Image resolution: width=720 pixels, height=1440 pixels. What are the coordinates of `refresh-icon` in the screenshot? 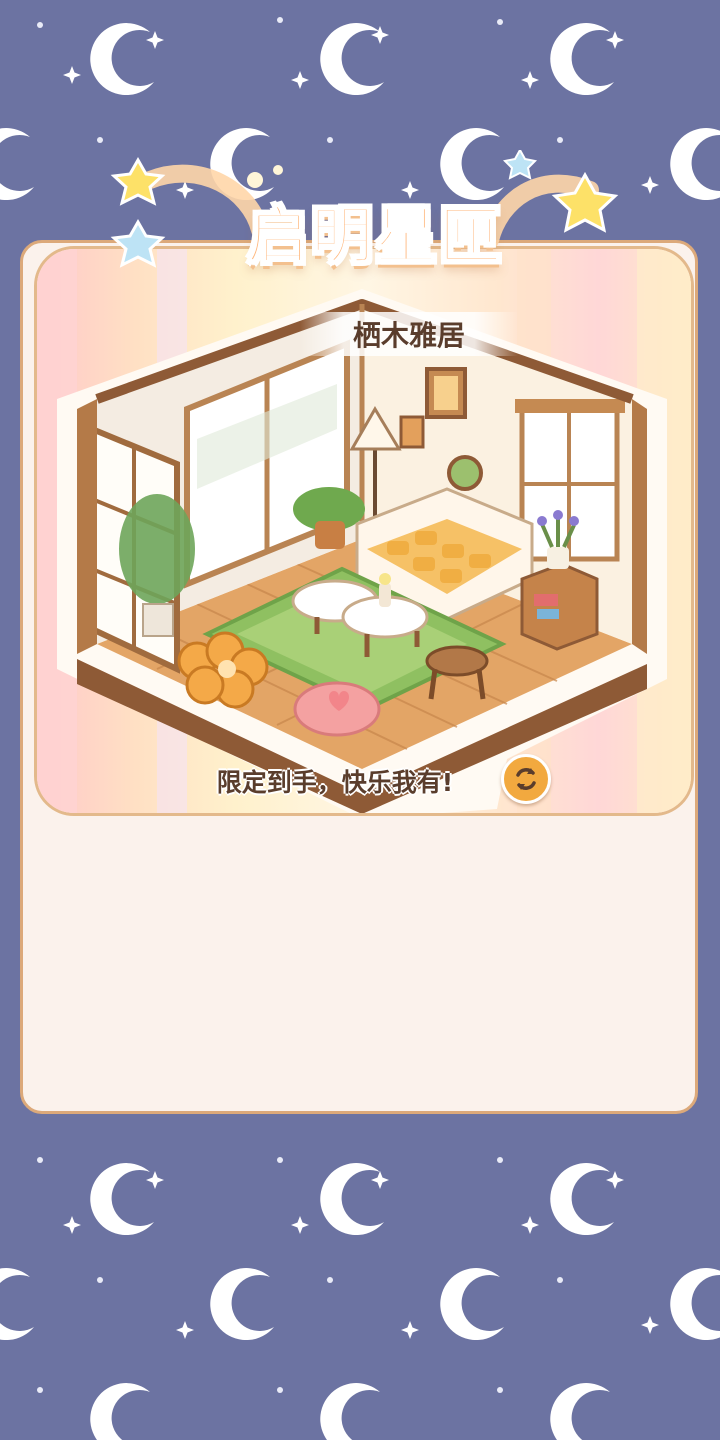 It's located at (526, 779).